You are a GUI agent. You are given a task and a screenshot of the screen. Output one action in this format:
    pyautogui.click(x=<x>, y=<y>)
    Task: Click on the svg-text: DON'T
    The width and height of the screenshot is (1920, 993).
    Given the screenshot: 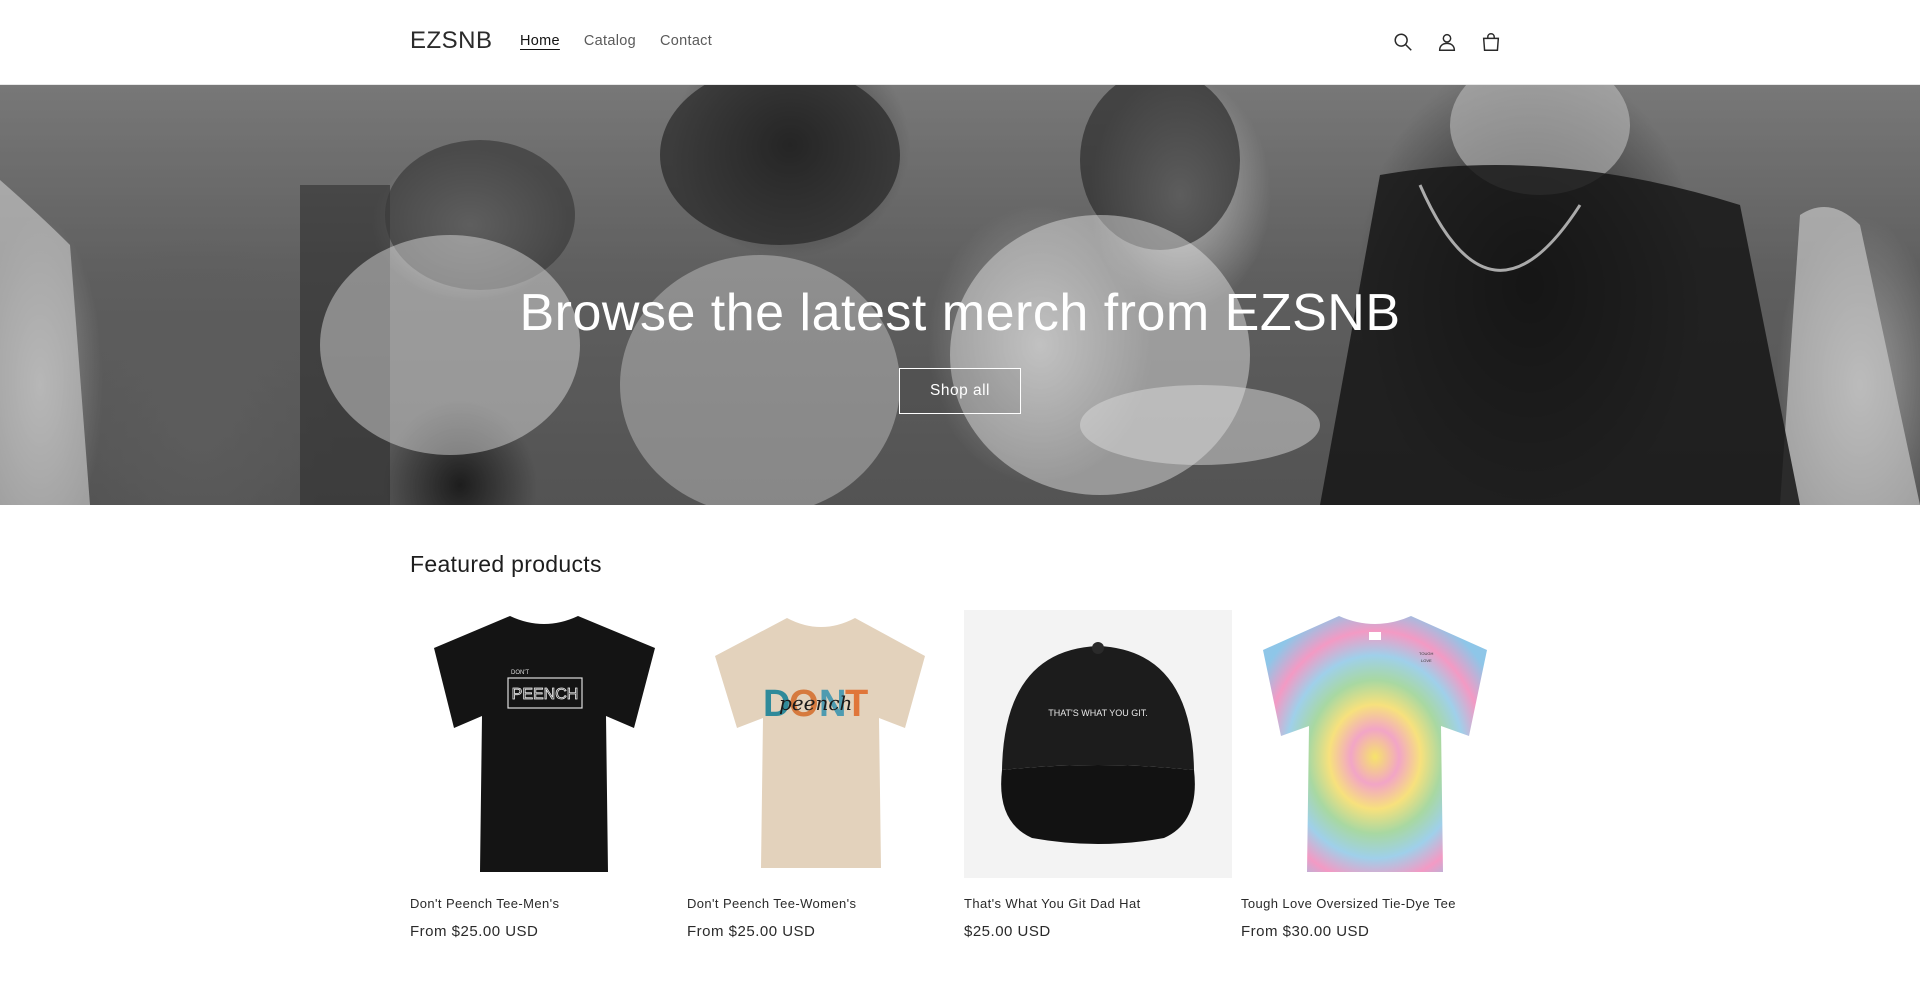 What is the action you would take?
    pyautogui.click(x=520, y=673)
    